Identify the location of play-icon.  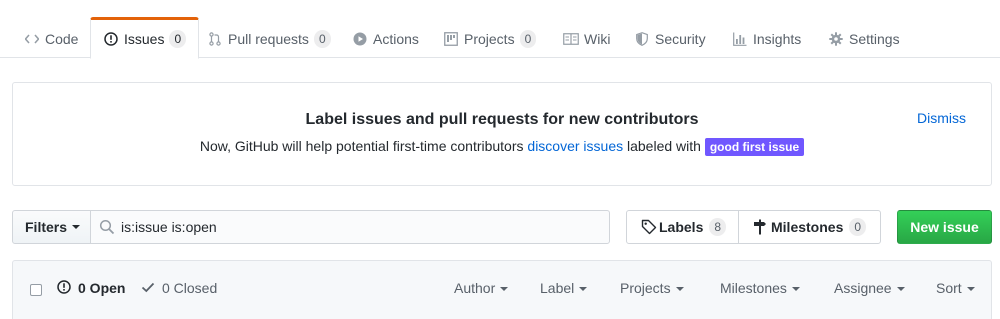
(360, 39).